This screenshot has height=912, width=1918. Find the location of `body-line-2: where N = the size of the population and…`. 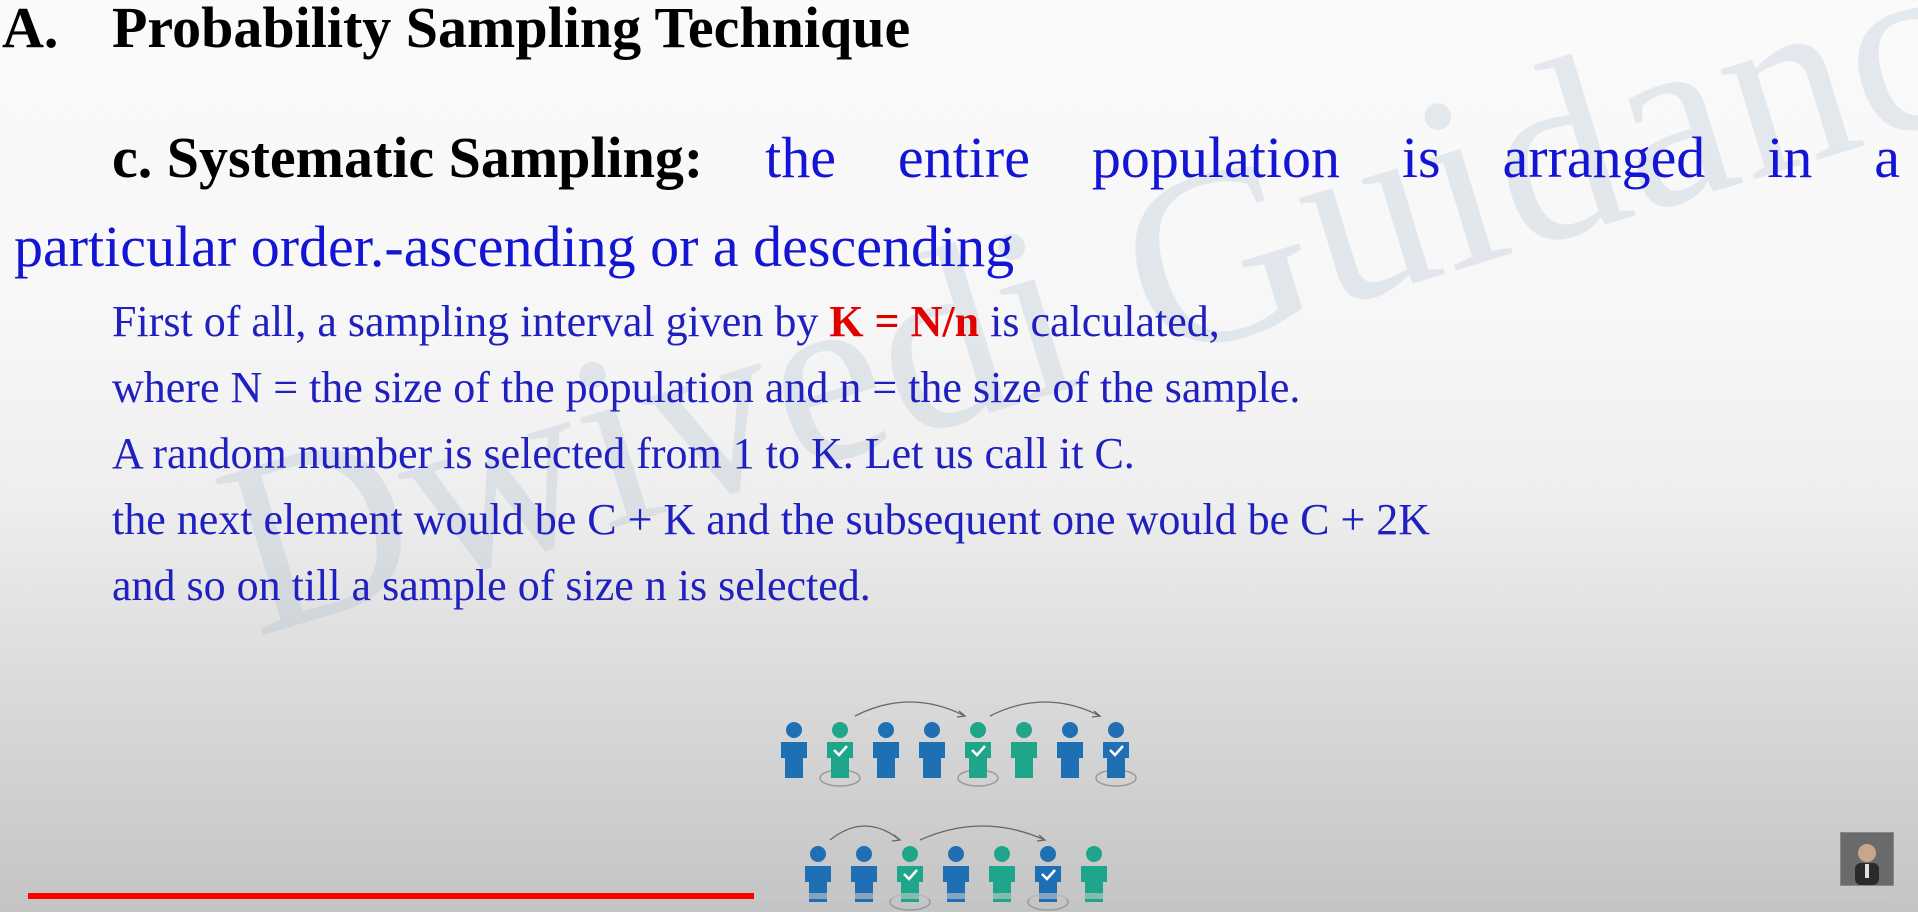

body-line-2: where N = the size of the population and… is located at coordinates (706, 387).